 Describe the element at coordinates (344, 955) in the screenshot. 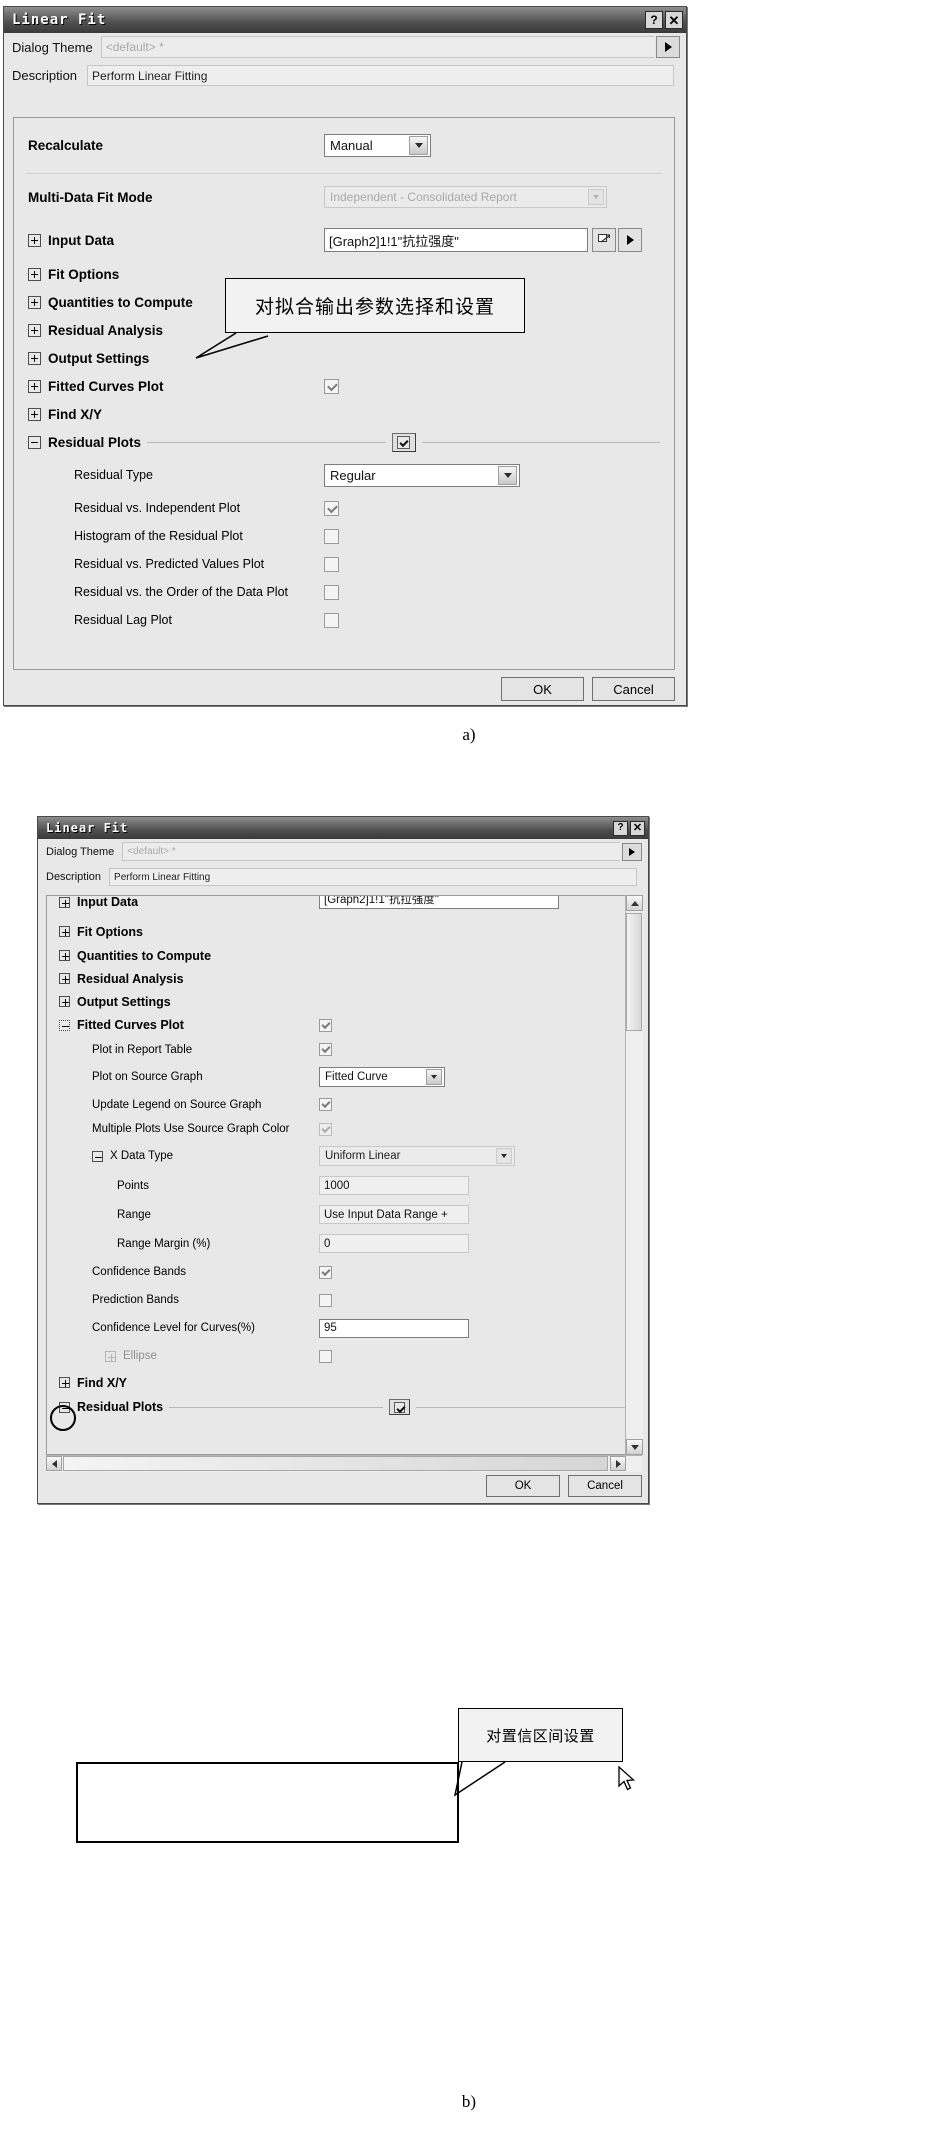

I see `row-quantities-to-compute: Quantities to Compute` at that location.